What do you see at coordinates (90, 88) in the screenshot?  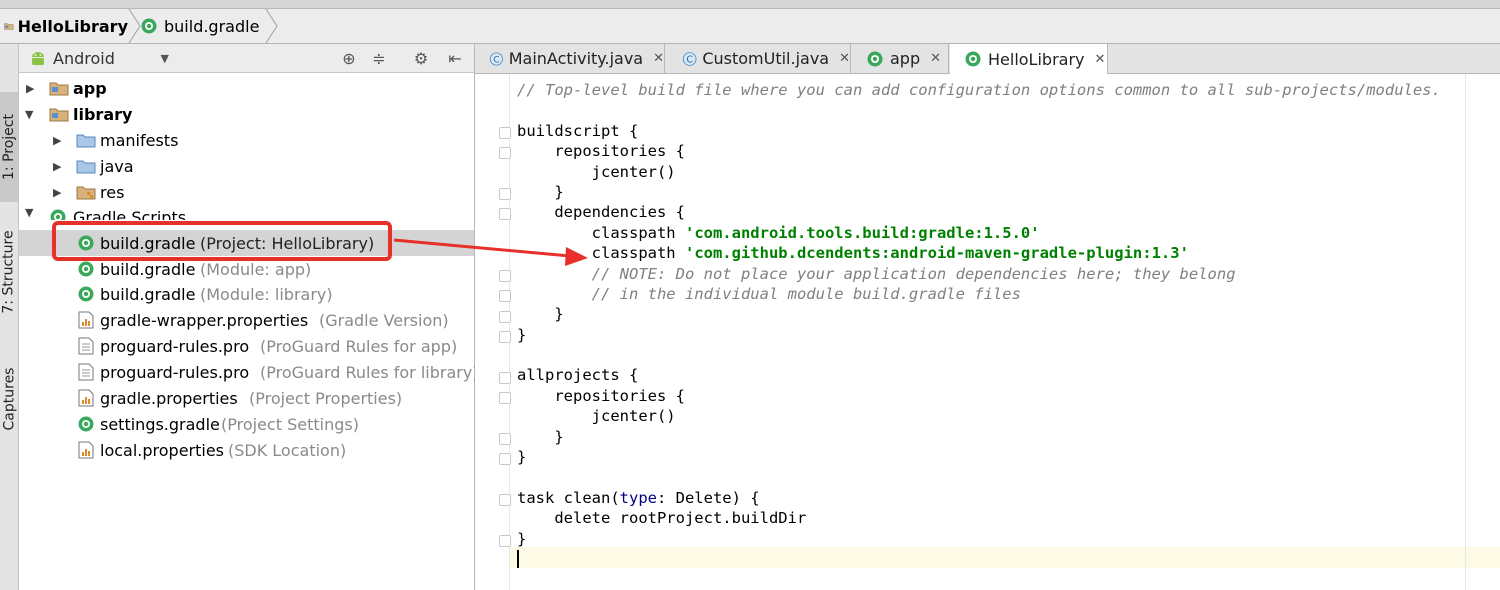 I see `tree-item-label: app` at bounding box center [90, 88].